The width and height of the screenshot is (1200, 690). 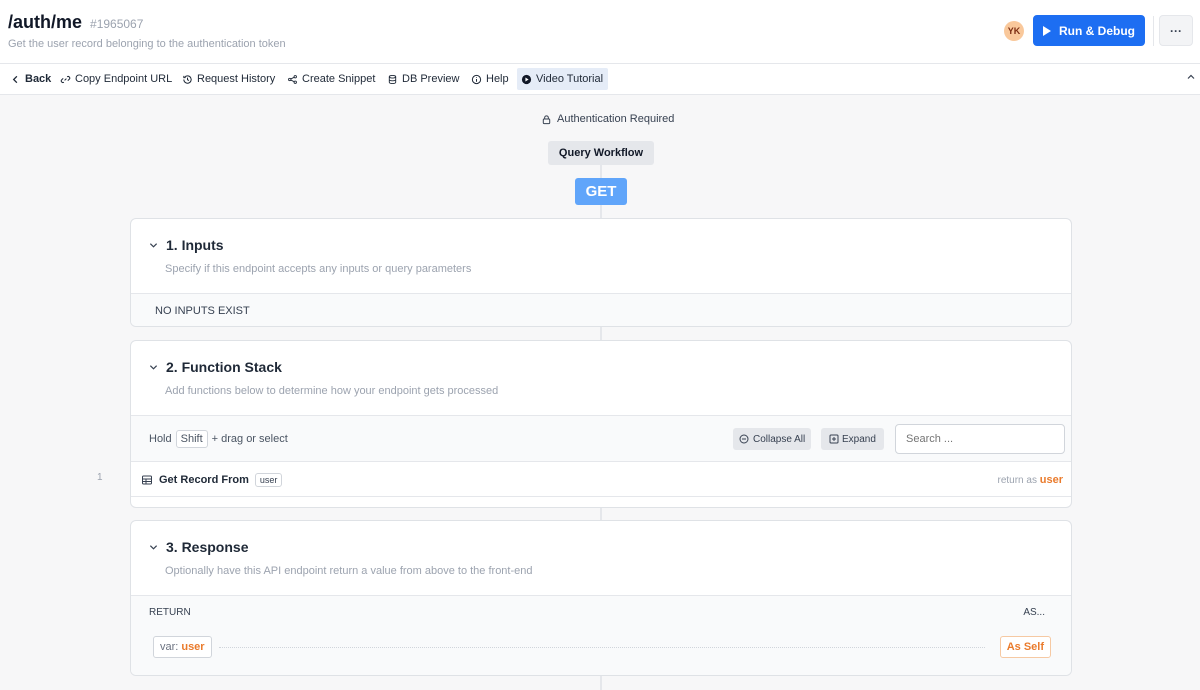 I want to click on shift-key: Shift, so click(x=191, y=439).